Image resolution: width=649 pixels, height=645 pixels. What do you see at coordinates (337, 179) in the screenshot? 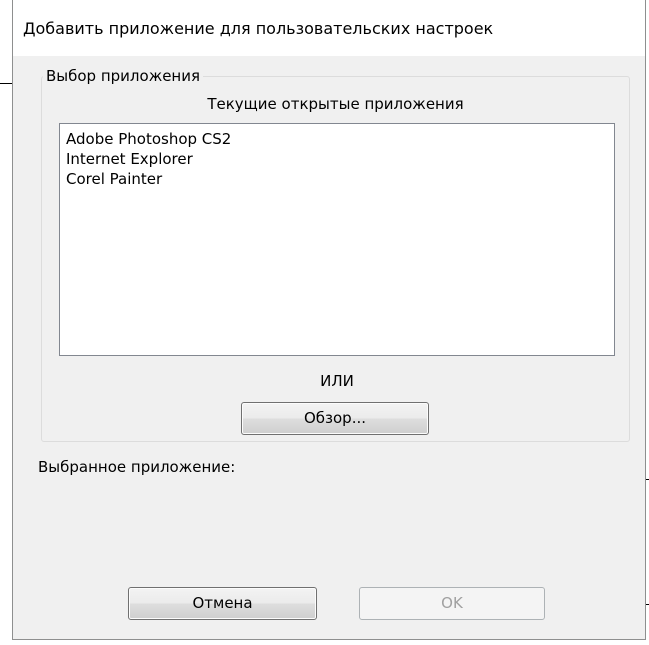
I see `list-item-app: Corel Painter` at bounding box center [337, 179].